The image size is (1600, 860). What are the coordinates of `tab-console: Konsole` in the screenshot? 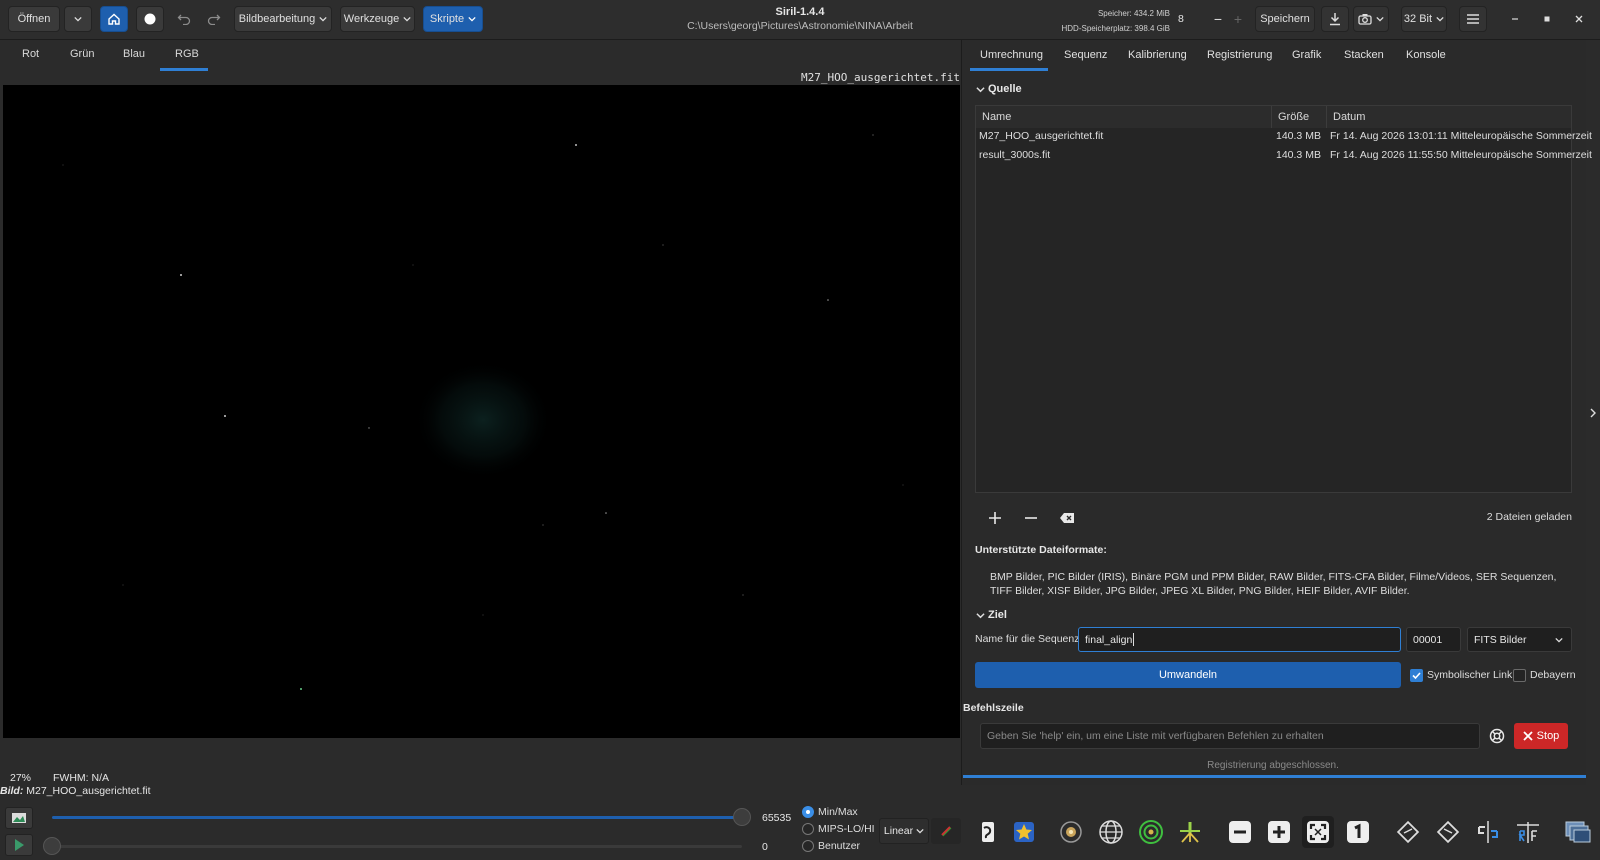 It's located at (1426, 55).